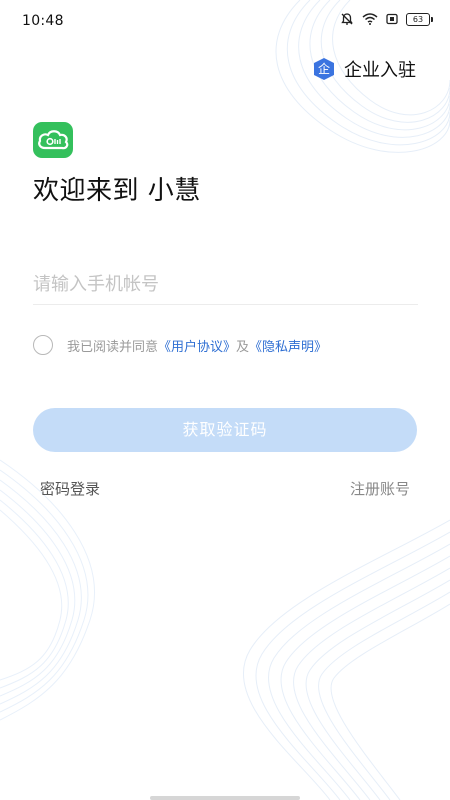 Image resolution: width=450 pixels, height=800 pixels. What do you see at coordinates (225, 798) in the screenshot?
I see `home-indicator` at bounding box center [225, 798].